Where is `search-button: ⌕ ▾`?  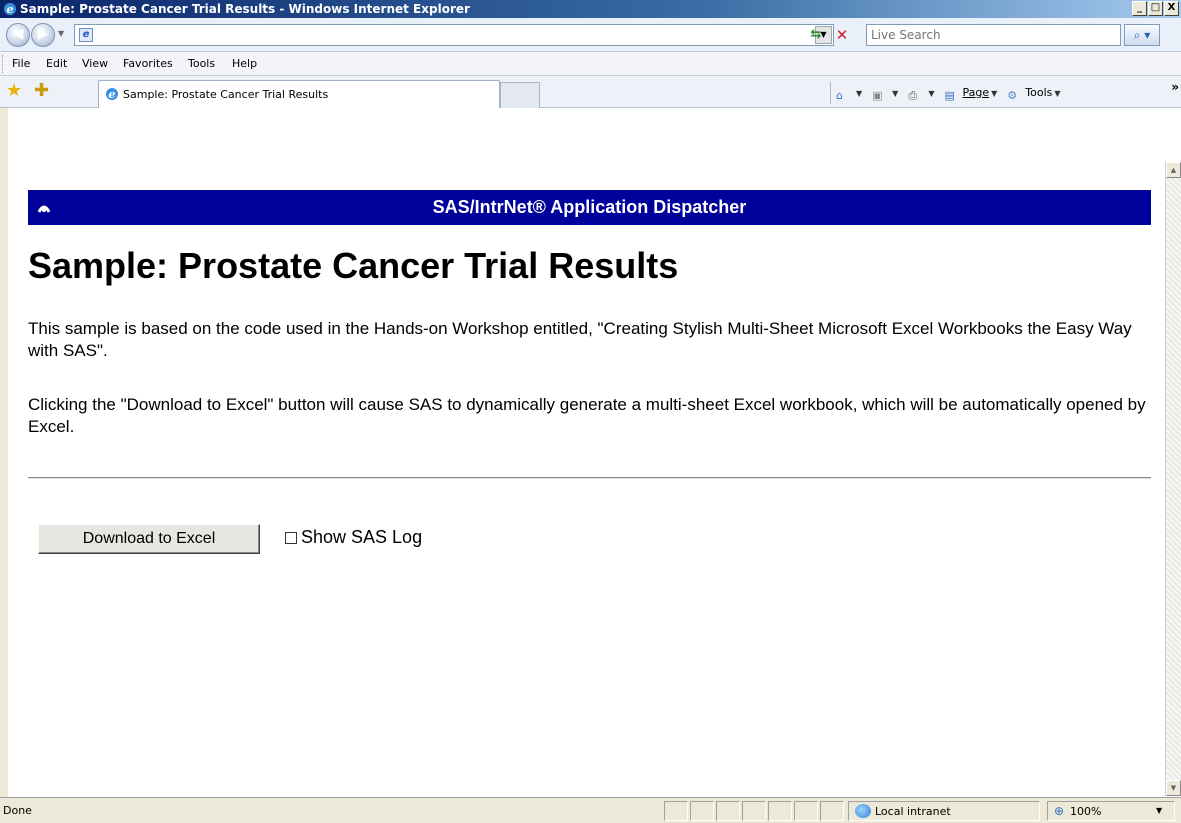
search-button: ⌕ ▾ is located at coordinates (1142, 35).